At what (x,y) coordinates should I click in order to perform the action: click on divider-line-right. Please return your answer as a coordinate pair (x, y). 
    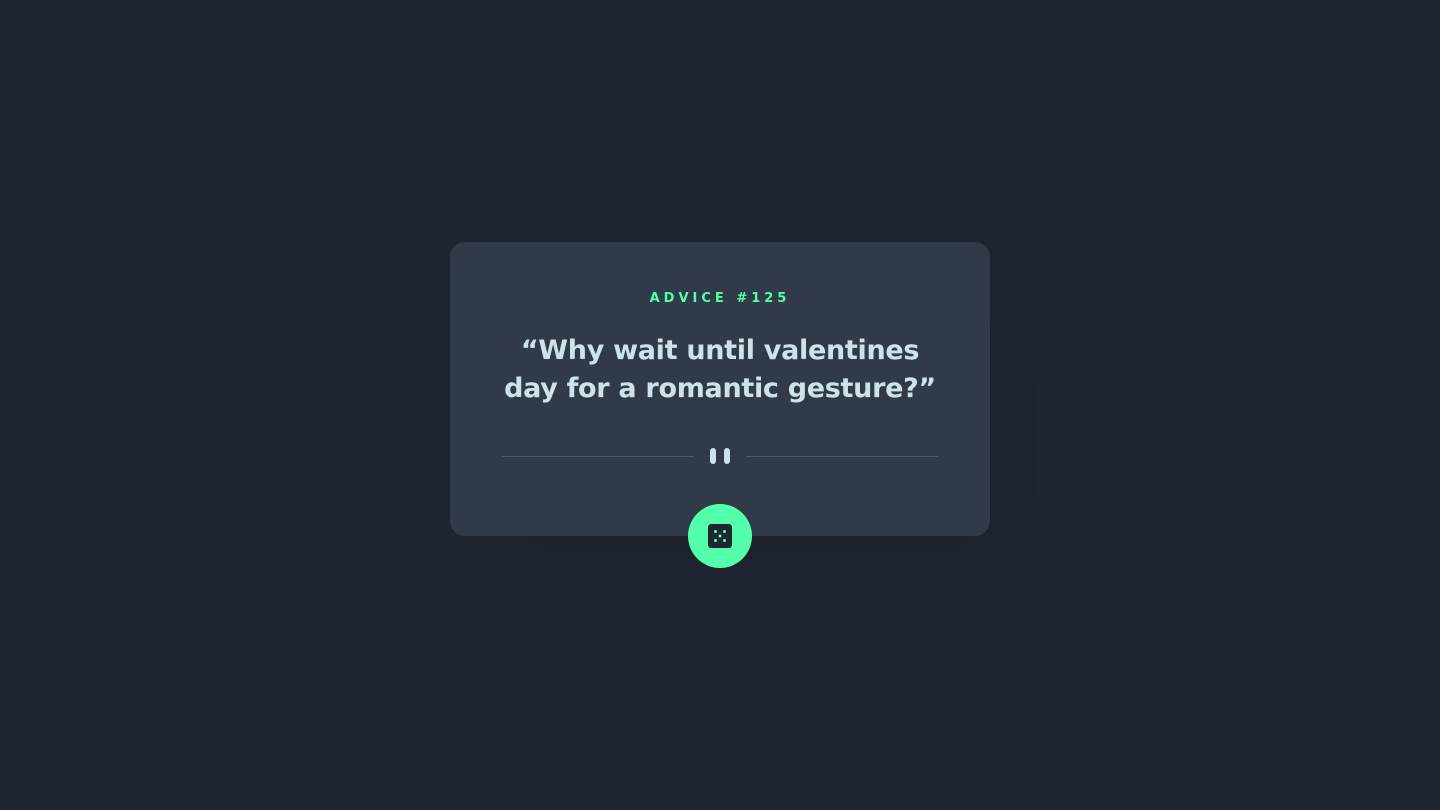
    Looking at the image, I should click on (842, 456).